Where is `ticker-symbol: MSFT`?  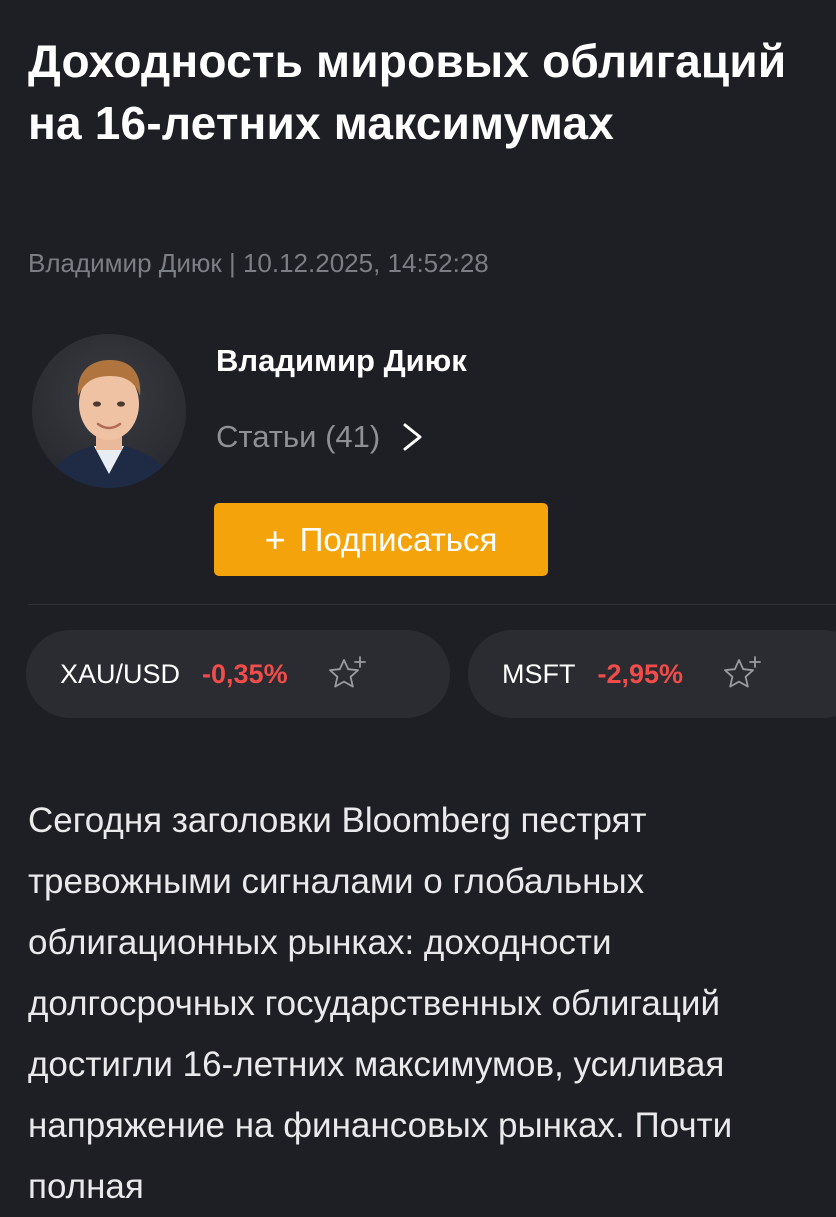
ticker-symbol: MSFT is located at coordinates (539, 673).